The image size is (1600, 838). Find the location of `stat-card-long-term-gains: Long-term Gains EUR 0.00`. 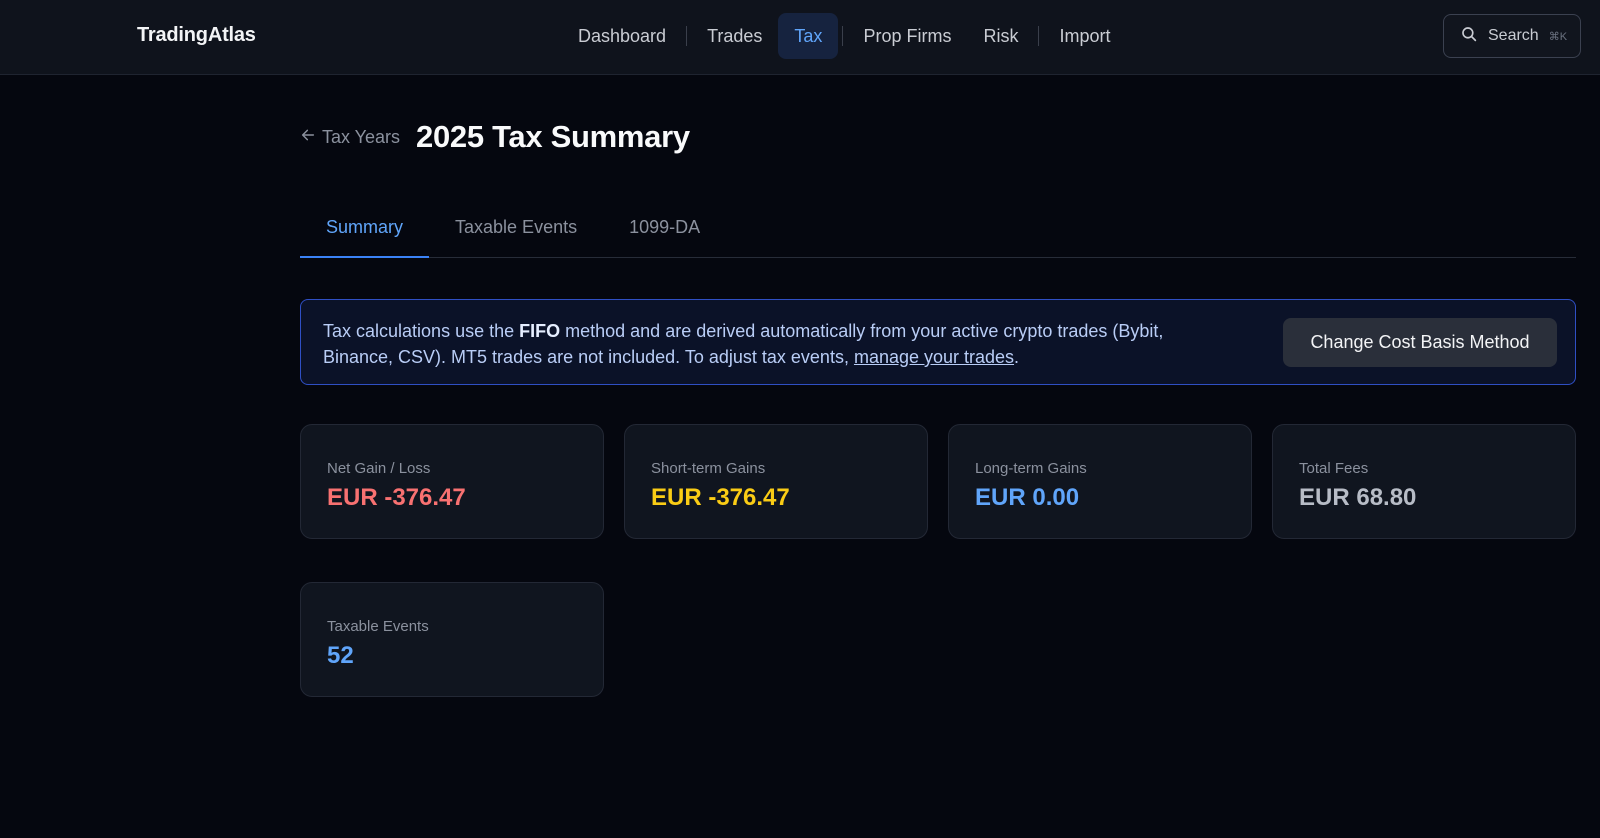

stat-card-long-term-gains: Long-term Gains EUR 0.00 is located at coordinates (1100, 481).